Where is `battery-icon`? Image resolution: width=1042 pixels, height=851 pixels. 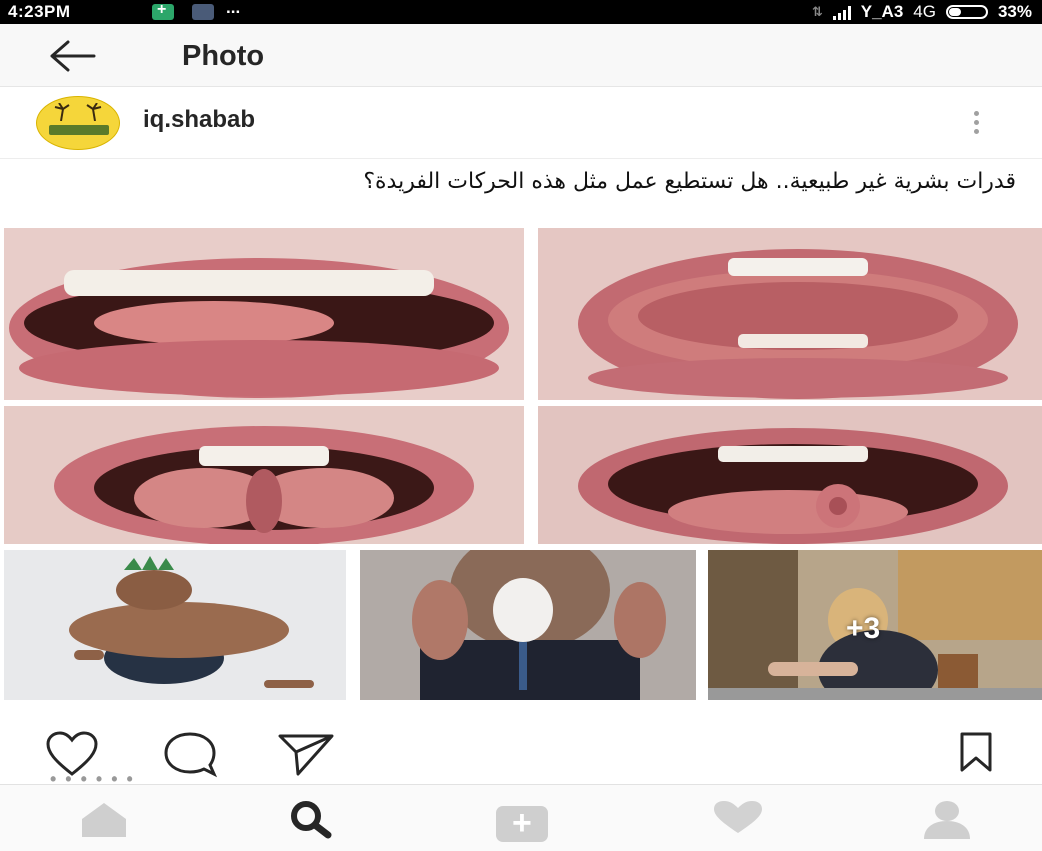 battery-icon is located at coordinates (966, 12).